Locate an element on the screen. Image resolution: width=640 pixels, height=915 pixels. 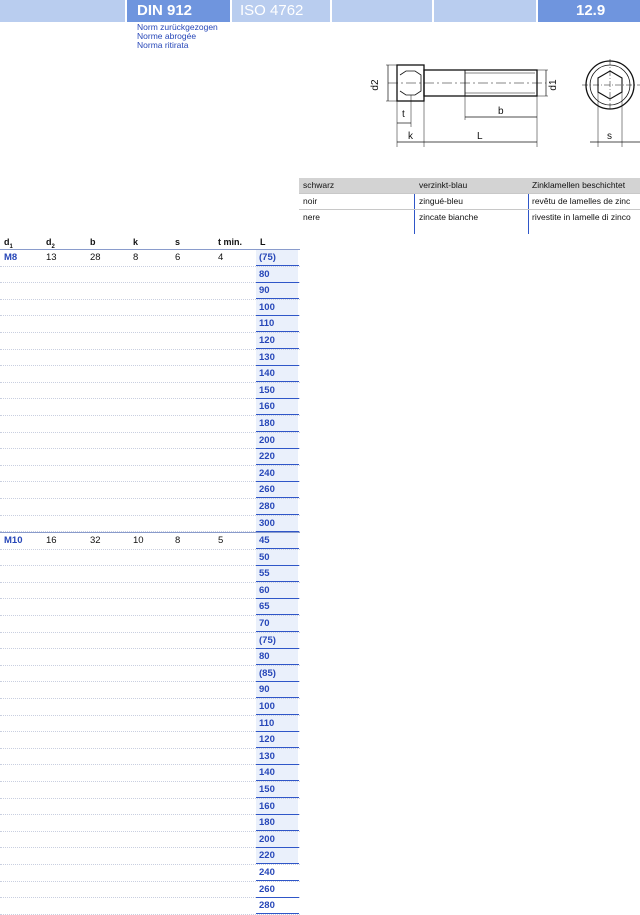
cell-length: 180 is located at coordinates (267, 423).